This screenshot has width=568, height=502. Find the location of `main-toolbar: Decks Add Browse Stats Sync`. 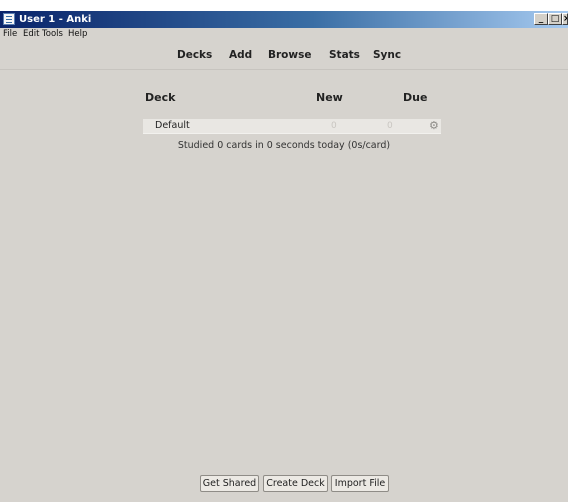

main-toolbar: Decks Add Browse Stats Sync is located at coordinates (284, 55).